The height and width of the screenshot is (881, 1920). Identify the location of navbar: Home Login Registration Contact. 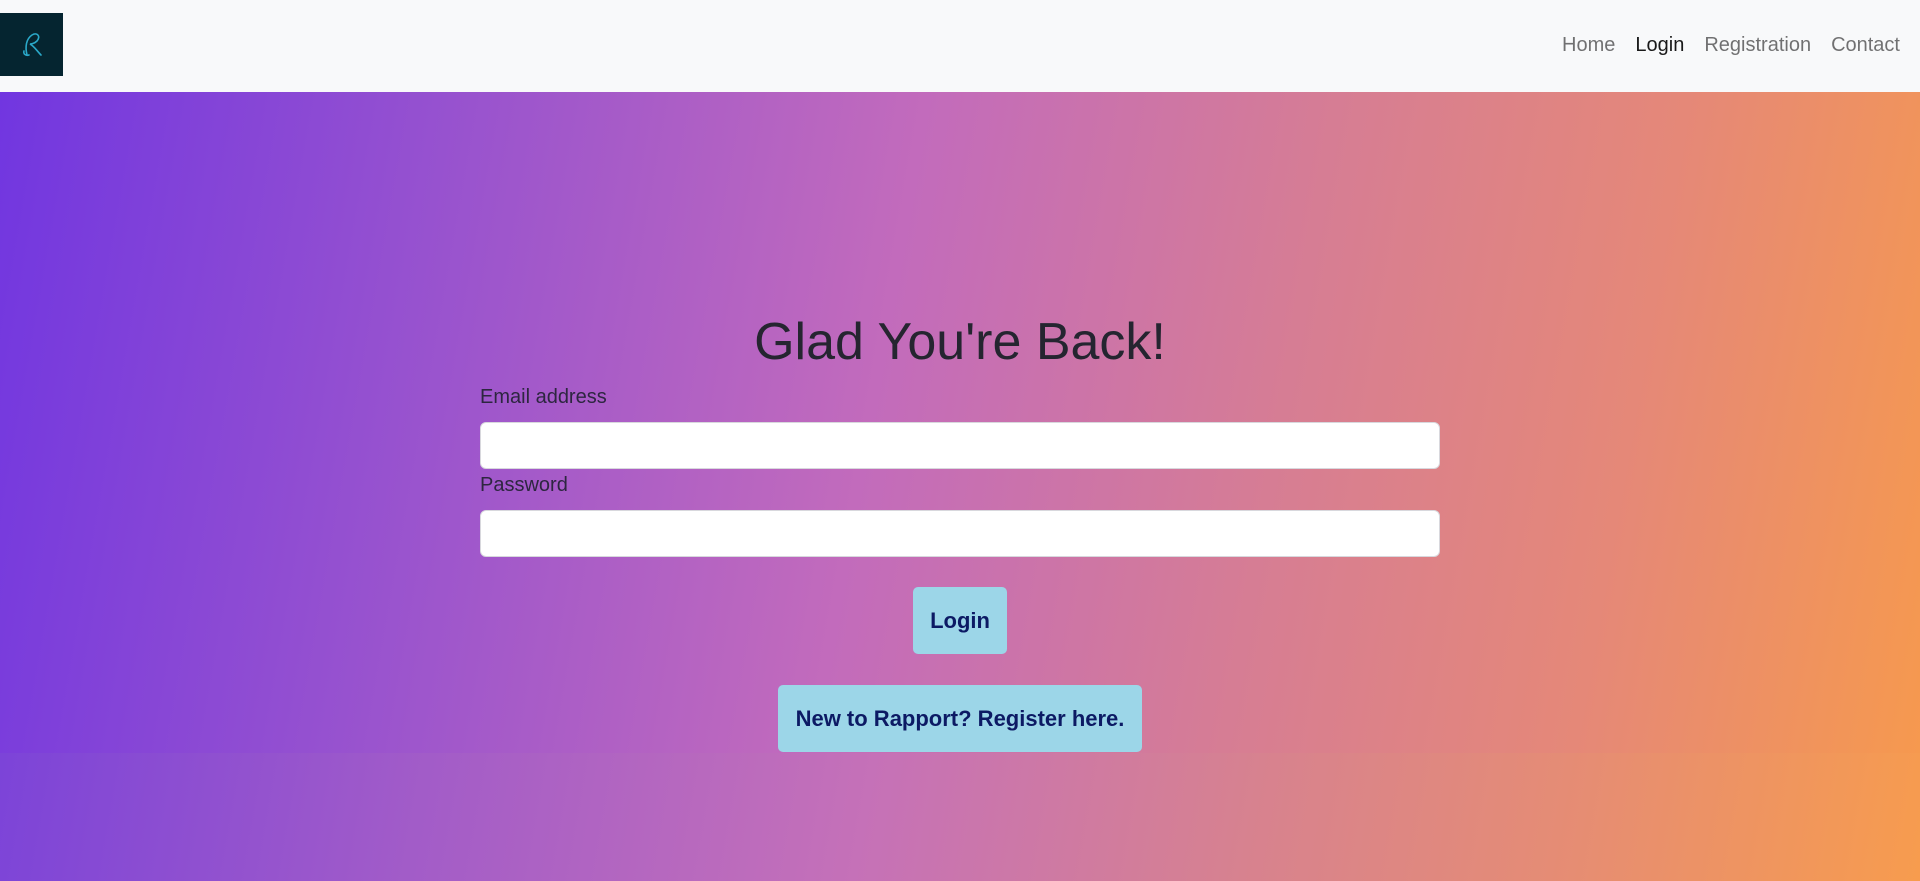
(960, 46).